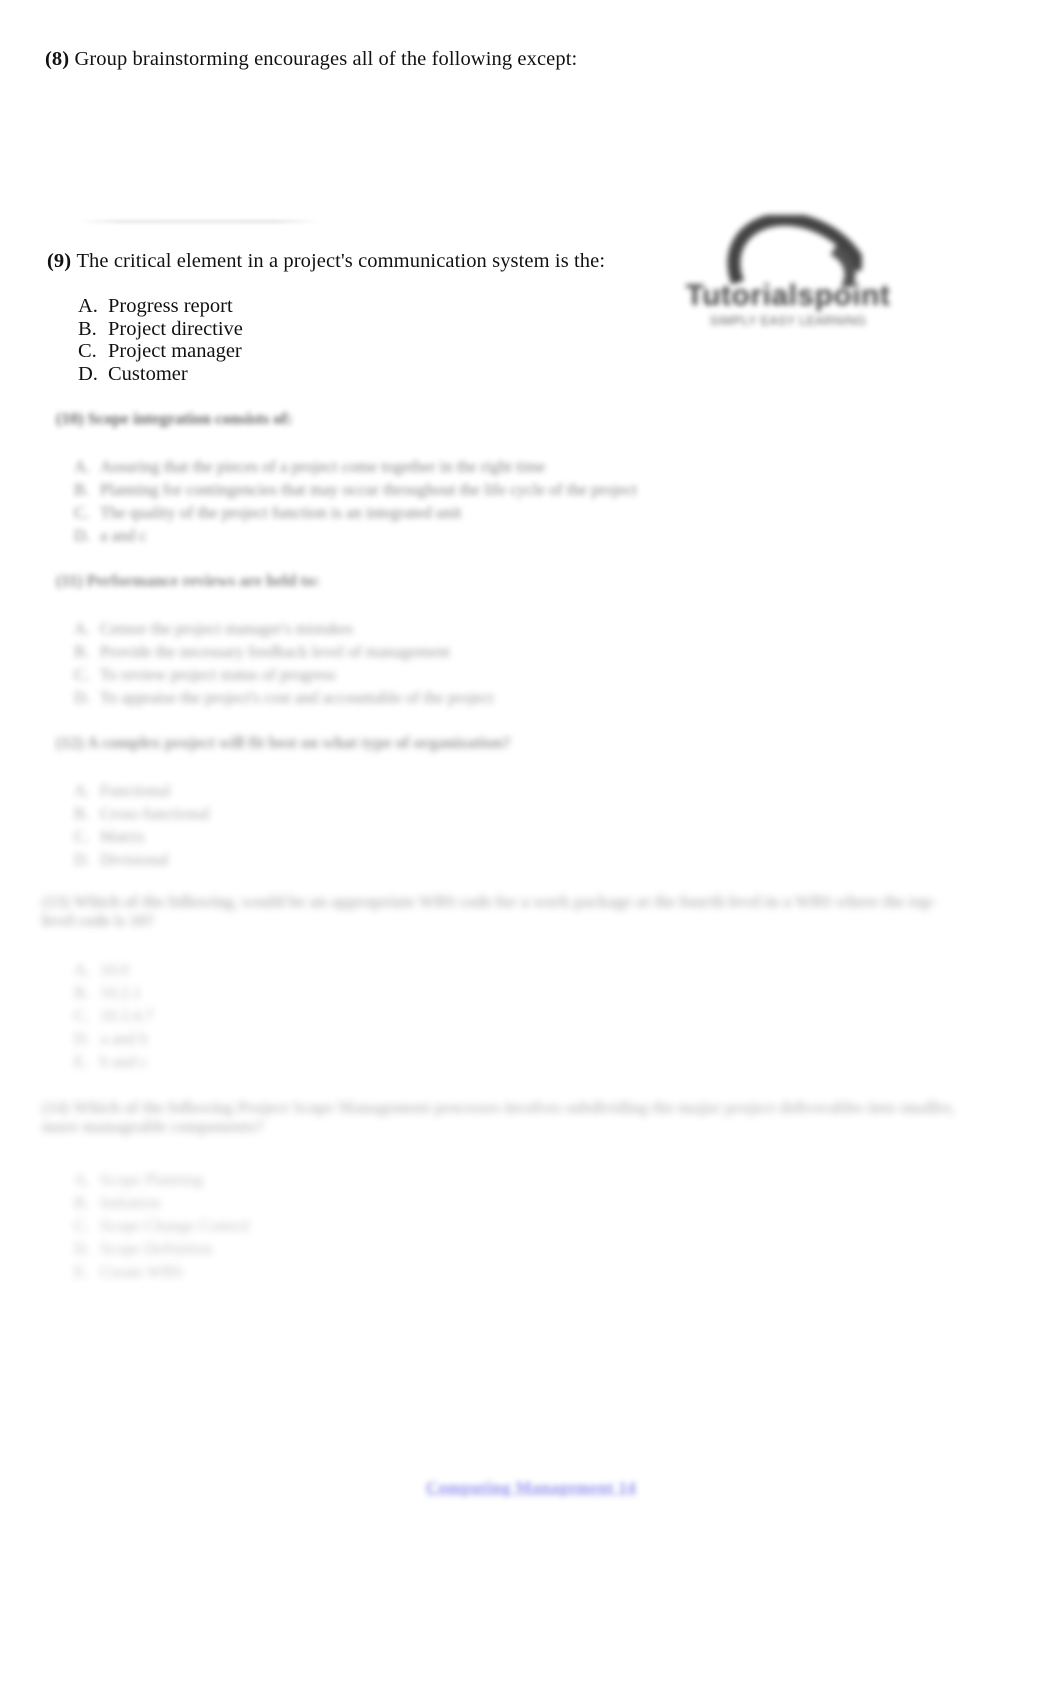  I want to click on option-row: C. Scope Change Control, so click(524, 1225).